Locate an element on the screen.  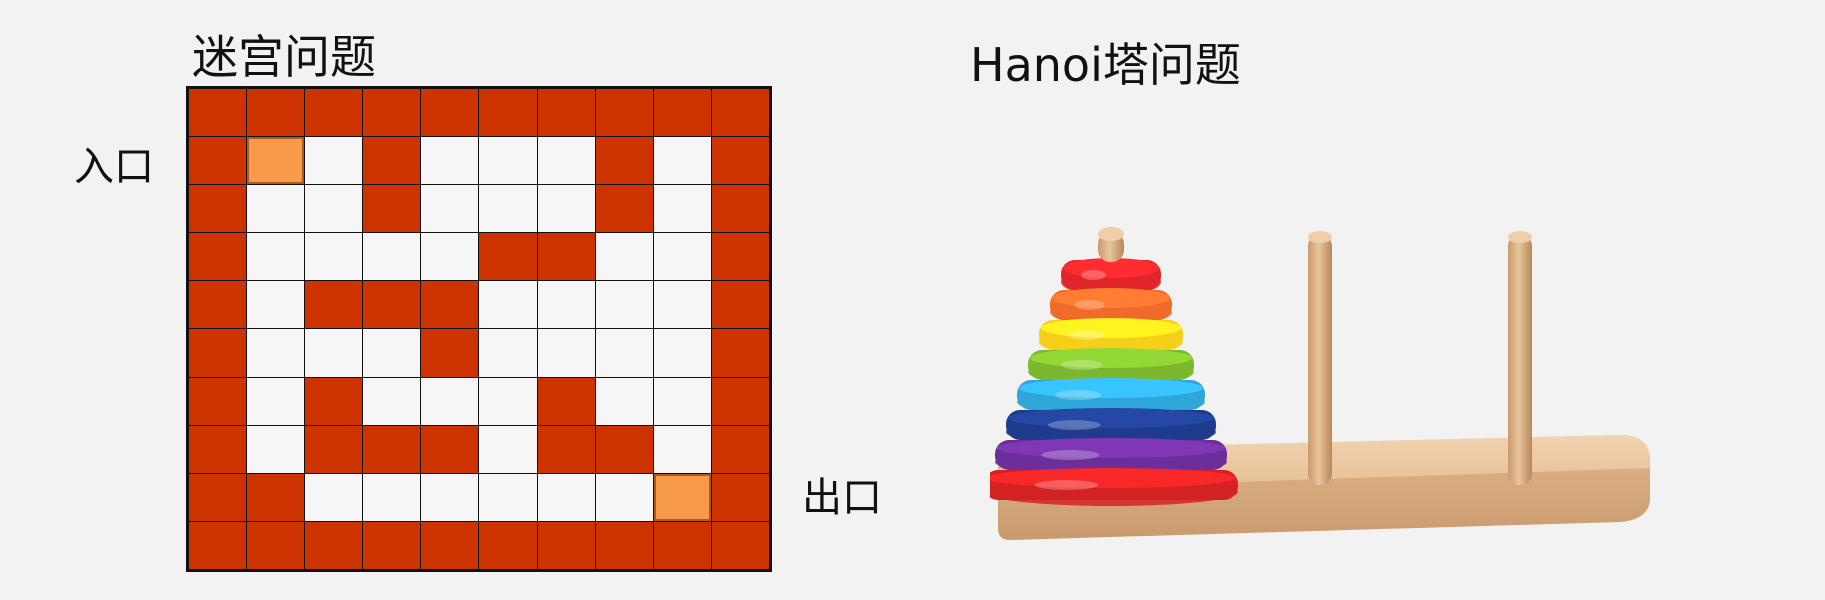
hanoi-rod-left is located at coordinates (1111, 244).